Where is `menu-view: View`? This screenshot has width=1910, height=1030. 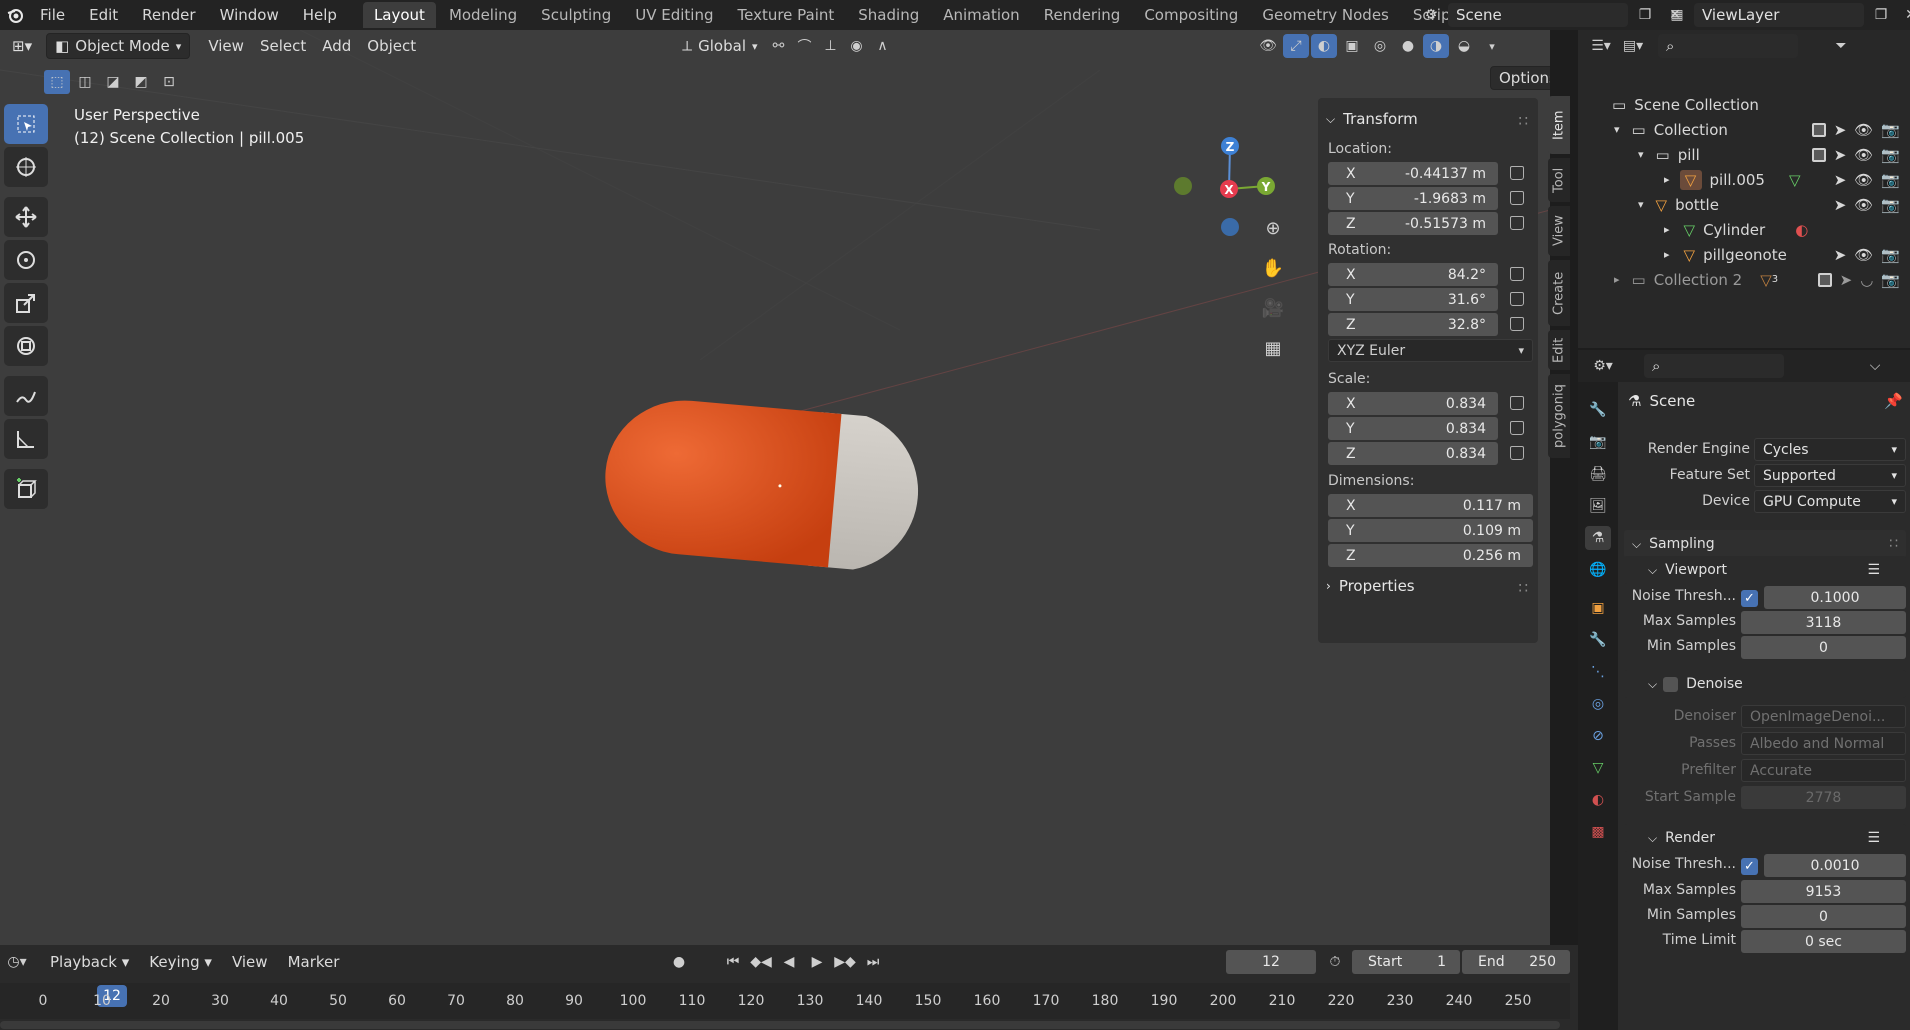
menu-view: View is located at coordinates (226, 46).